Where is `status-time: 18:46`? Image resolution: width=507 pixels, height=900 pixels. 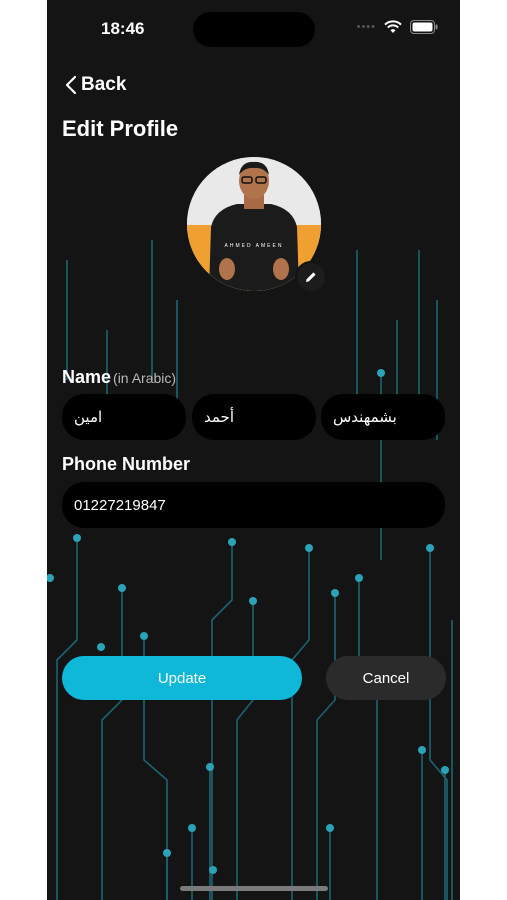
status-time: 18:46 is located at coordinates (123, 28).